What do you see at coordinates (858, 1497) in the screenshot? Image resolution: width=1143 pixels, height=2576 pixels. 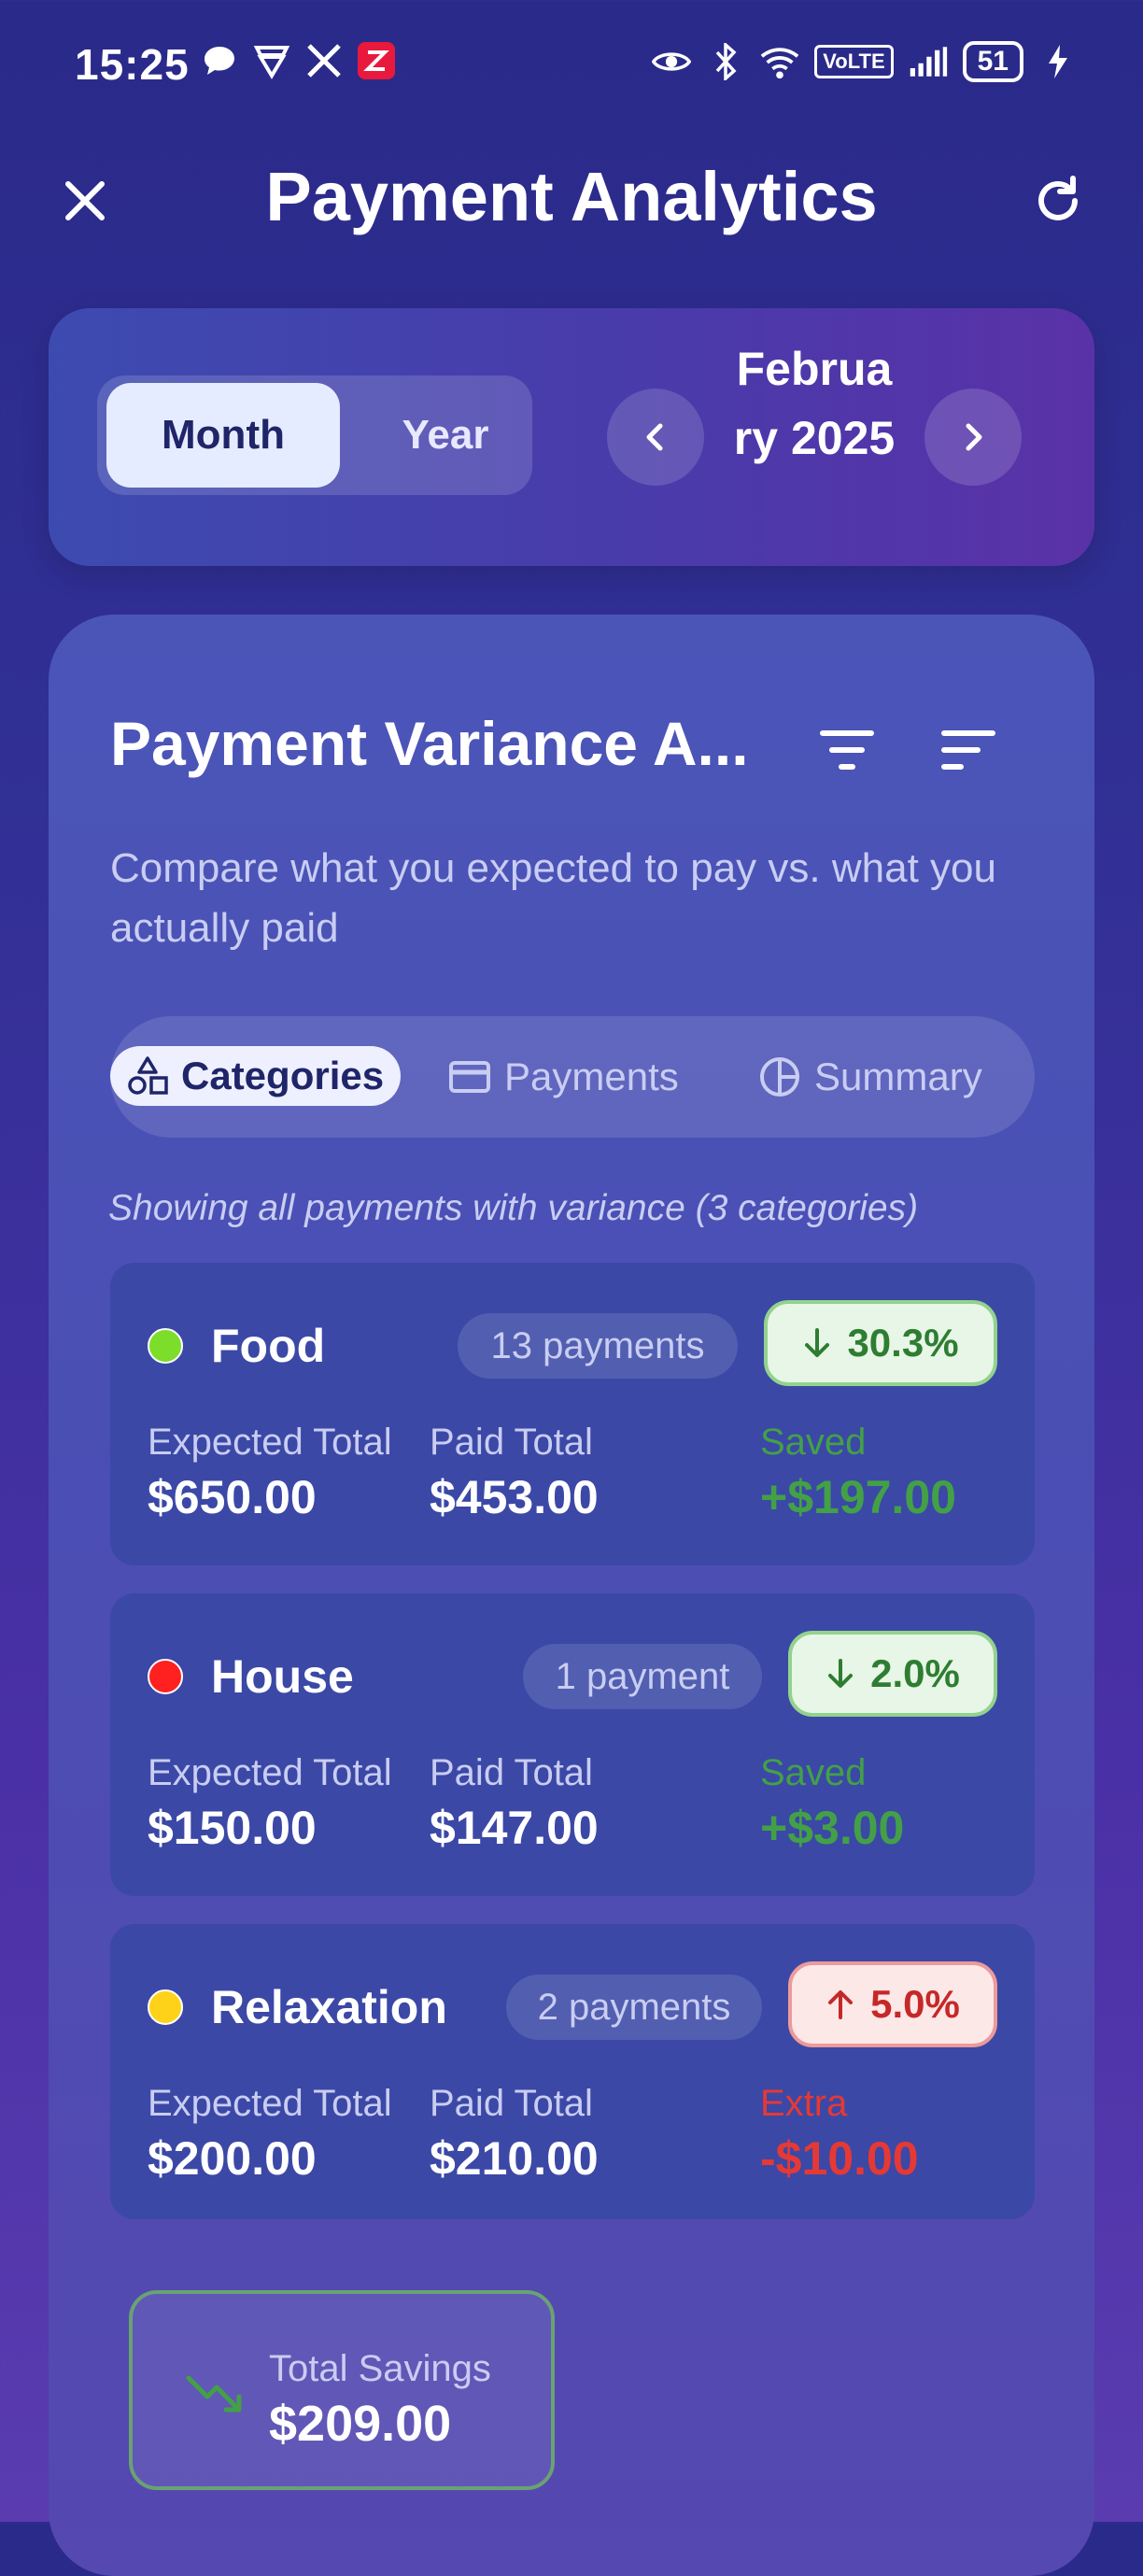 I see `saved-value: +$197.00` at bounding box center [858, 1497].